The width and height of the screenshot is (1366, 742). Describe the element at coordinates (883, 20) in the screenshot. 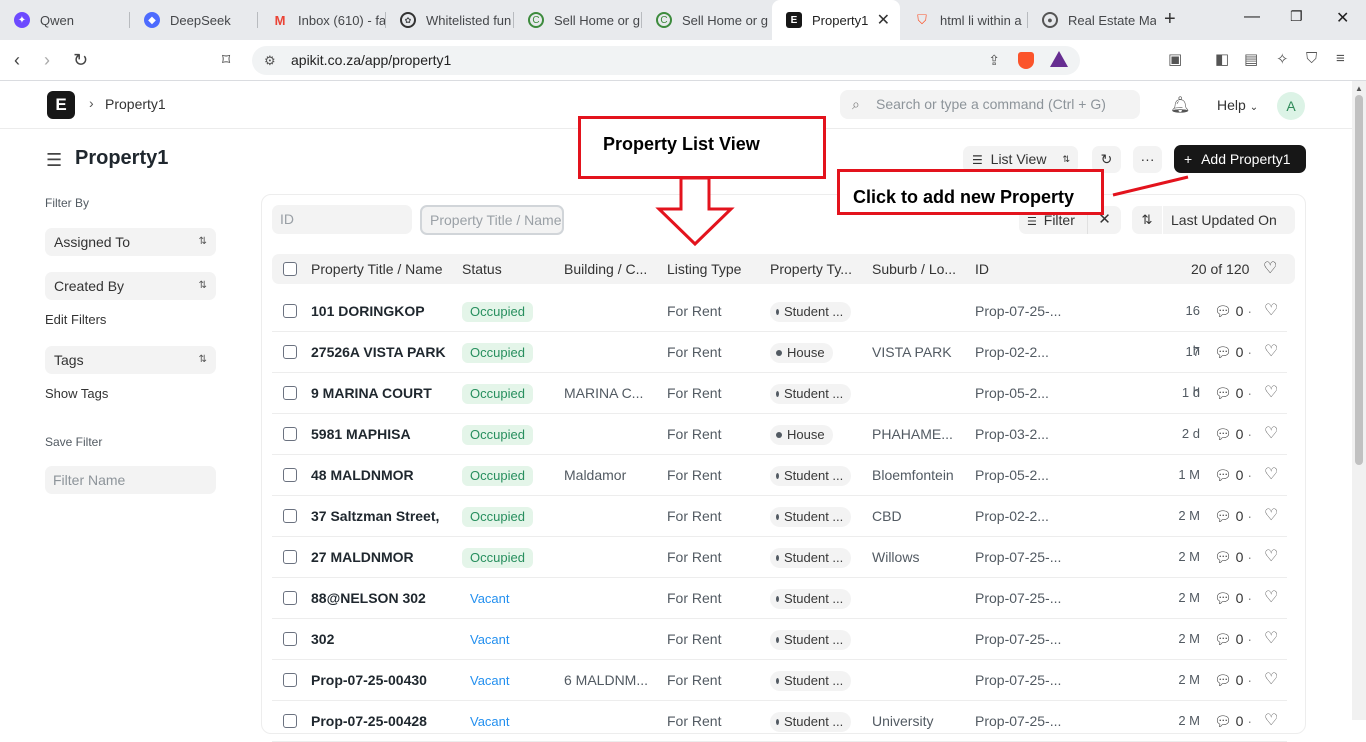

I see `close-tab-icon: ✕` at that location.